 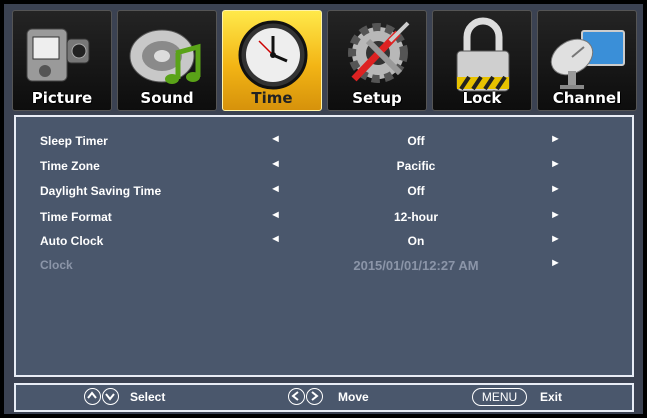 I want to click on up-key-icon, so click(x=92, y=396).